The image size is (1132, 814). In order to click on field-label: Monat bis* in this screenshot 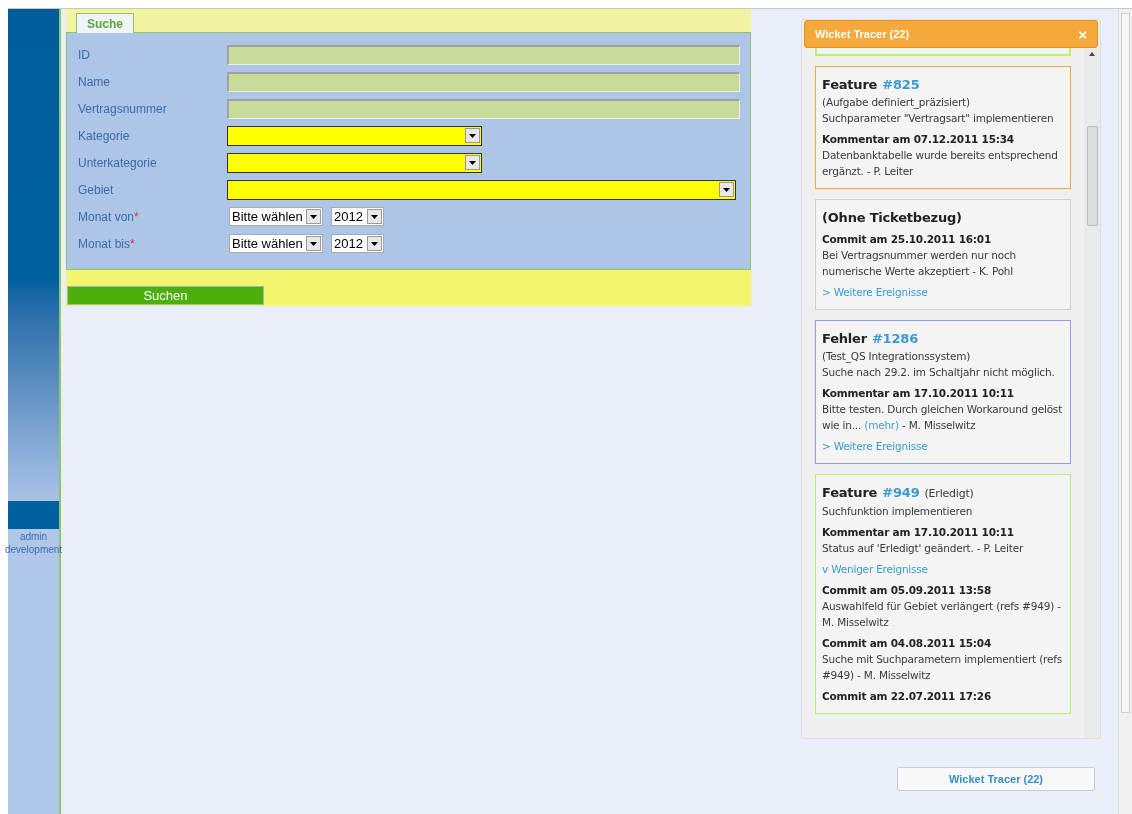, I will do `click(107, 244)`.